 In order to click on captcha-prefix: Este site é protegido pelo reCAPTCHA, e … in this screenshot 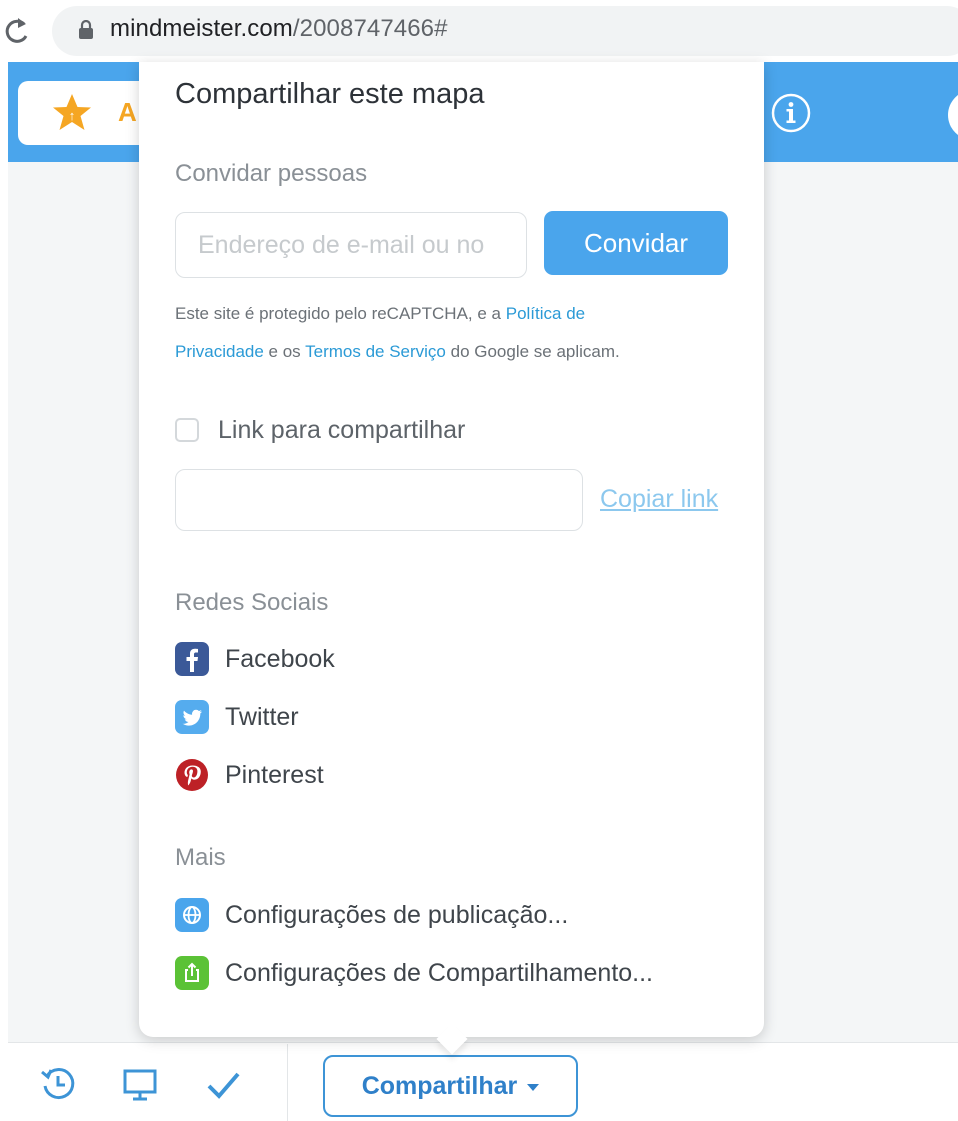, I will do `click(340, 313)`.